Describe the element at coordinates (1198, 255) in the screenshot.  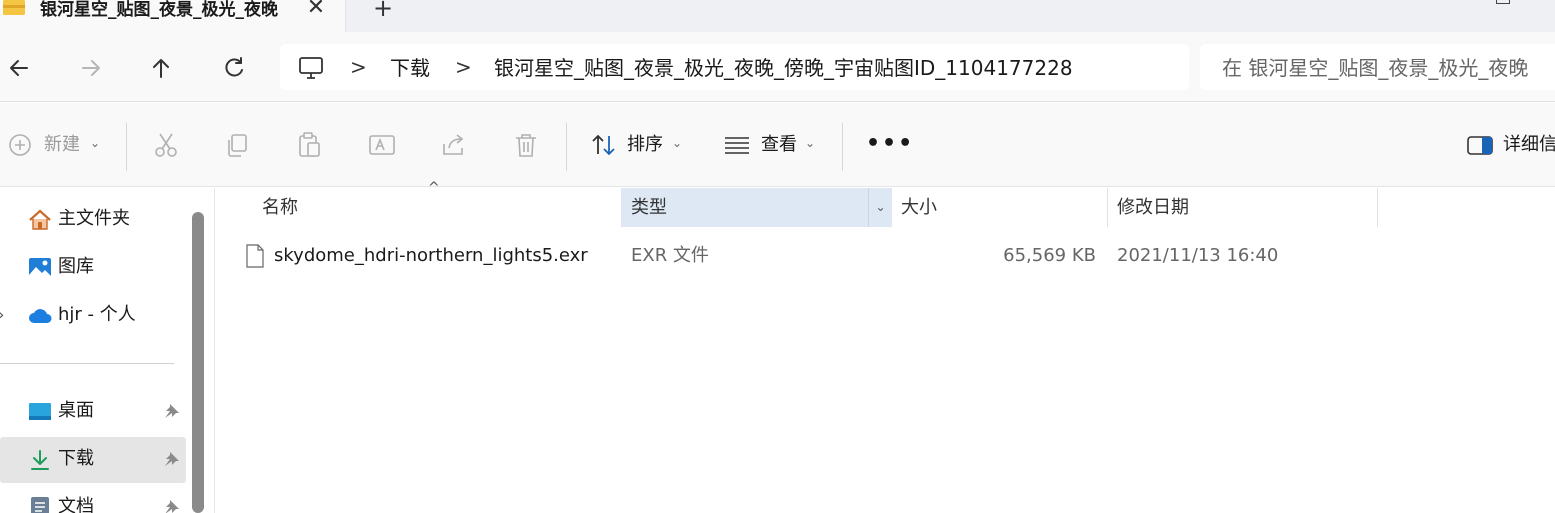
I see `file-modified-date: 2021/11/13 16:40` at that location.